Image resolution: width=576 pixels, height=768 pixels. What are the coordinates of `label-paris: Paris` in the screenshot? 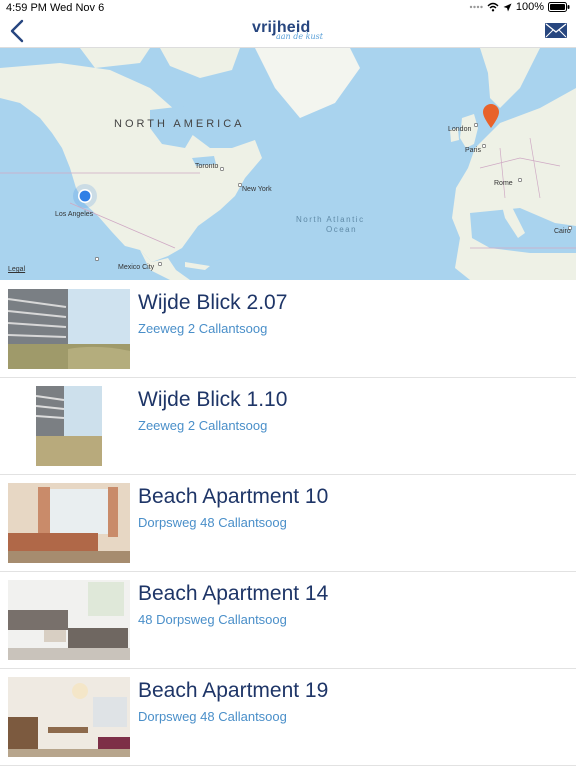 It's located at (473, 150).